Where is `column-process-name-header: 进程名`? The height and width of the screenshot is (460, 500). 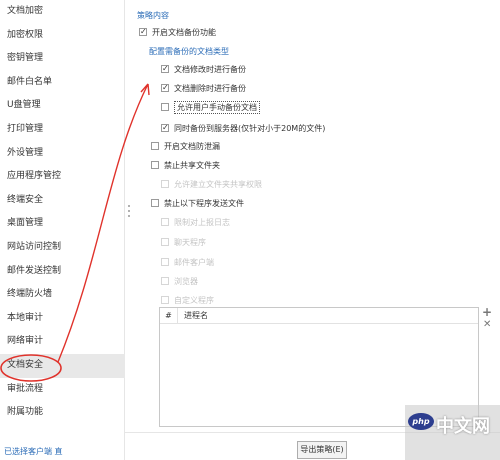
column-process-name-header: 进程名 is located at coordinates (193, 315).